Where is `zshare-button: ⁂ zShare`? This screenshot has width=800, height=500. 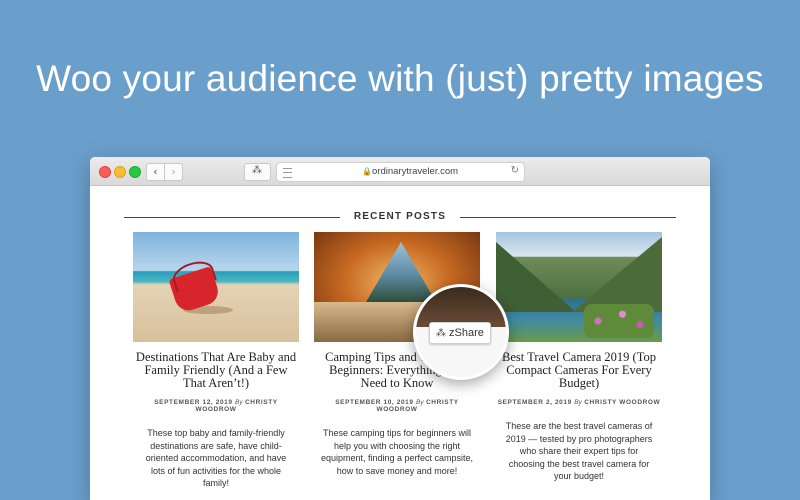
zshare-button: ⁂ zShare is located at coordinates (460, 333).